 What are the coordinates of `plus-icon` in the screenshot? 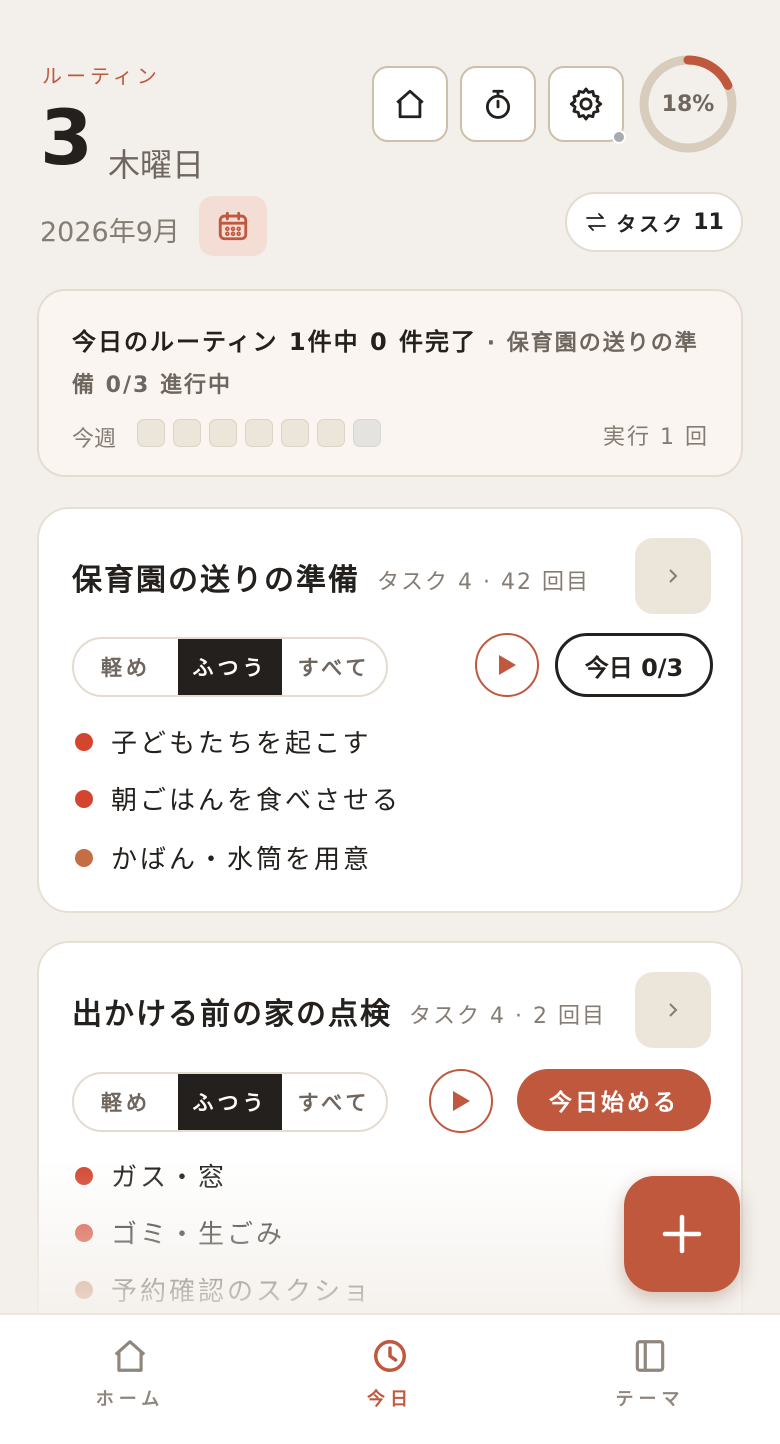 It's located at (682, 1234).